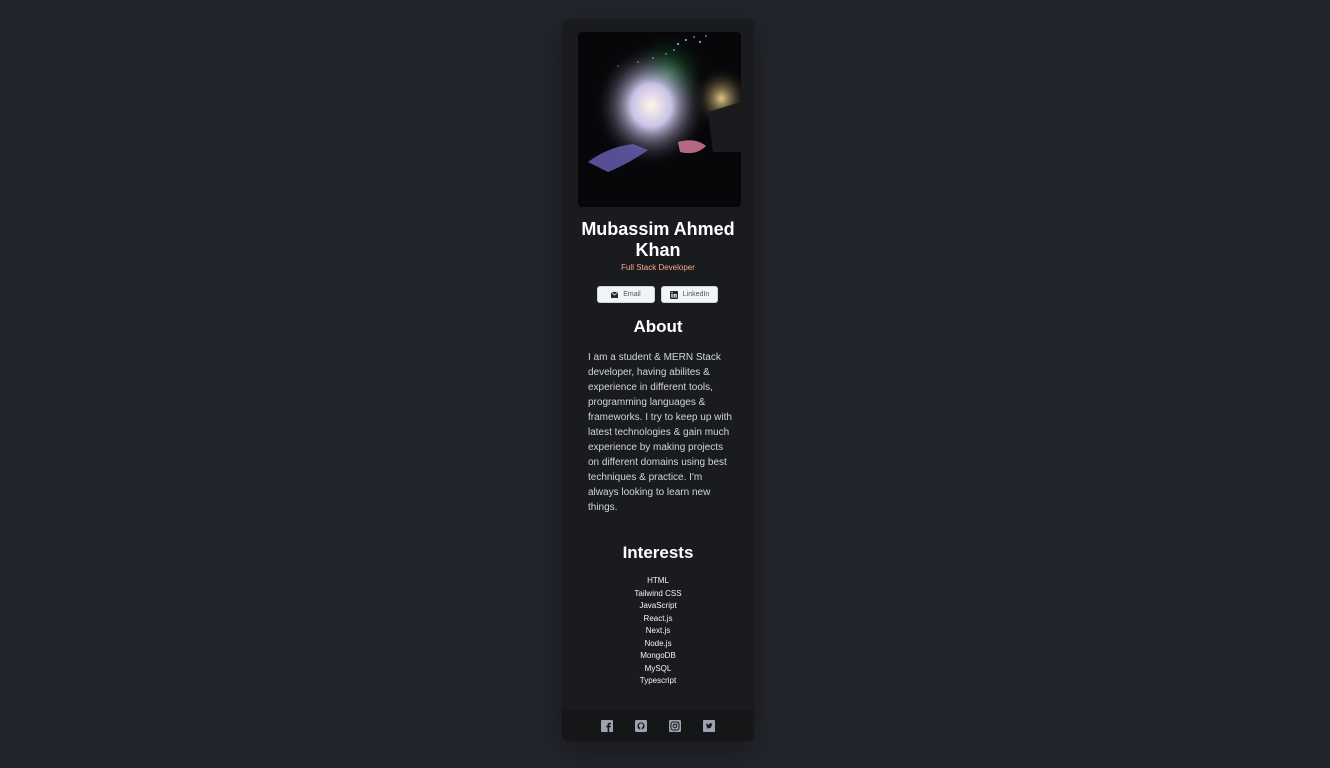 This screenshot has height=768, width=1330. What do you see at coordinates (658, 267) in the screenshot?
I see `profile-role: Full Stack Developer` at bounding box center [658, 267].